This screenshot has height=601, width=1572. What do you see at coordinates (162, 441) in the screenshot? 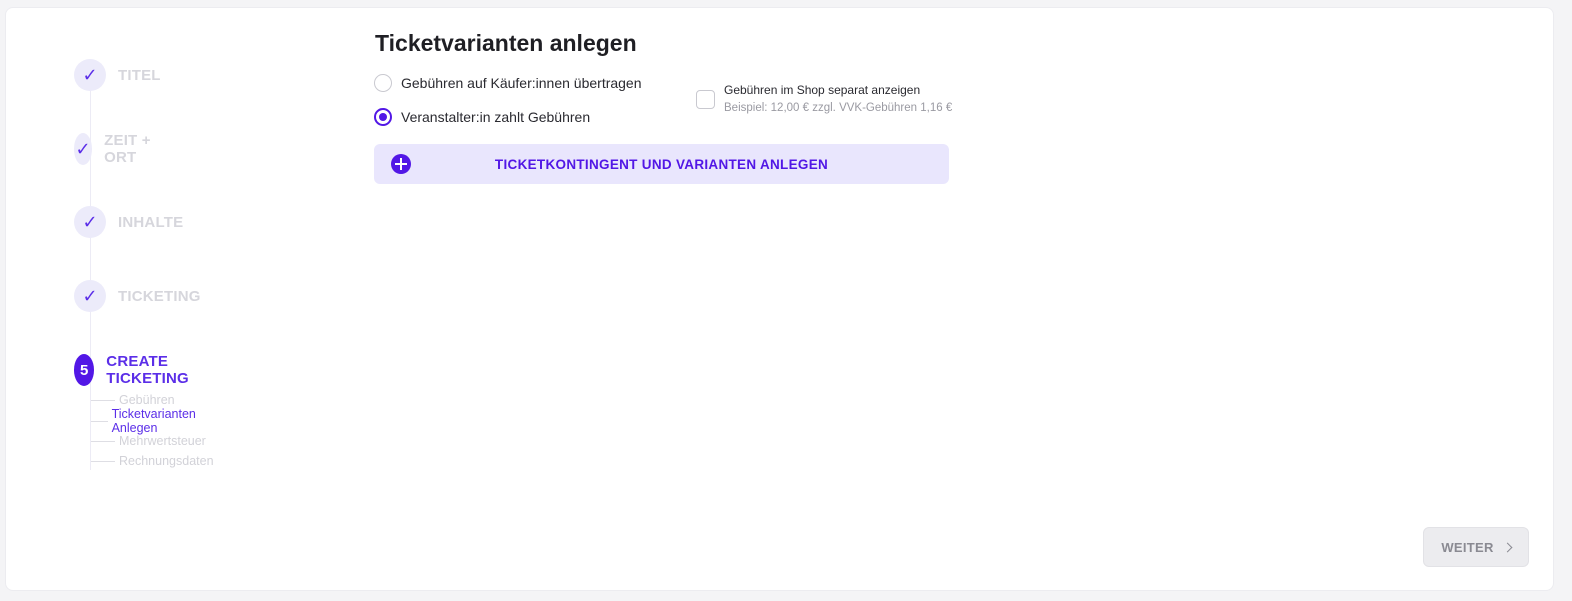
I see `substep-label: Mehrwertsteuer` at bounding box center [162, 441].